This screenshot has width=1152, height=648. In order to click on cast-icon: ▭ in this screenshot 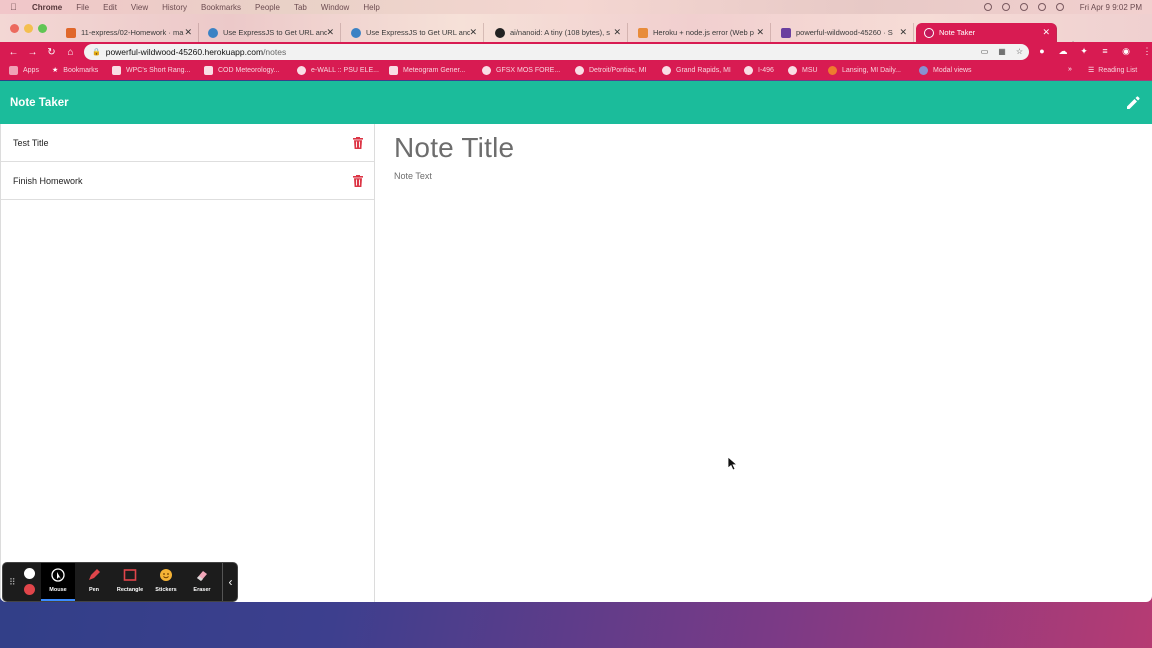, I will do `click(985, 51)`.